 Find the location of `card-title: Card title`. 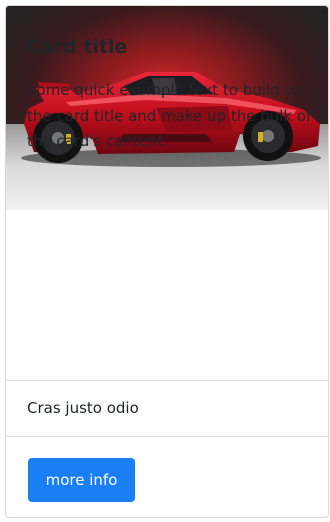

card-title: Card title is located at coordinates (77, 47).